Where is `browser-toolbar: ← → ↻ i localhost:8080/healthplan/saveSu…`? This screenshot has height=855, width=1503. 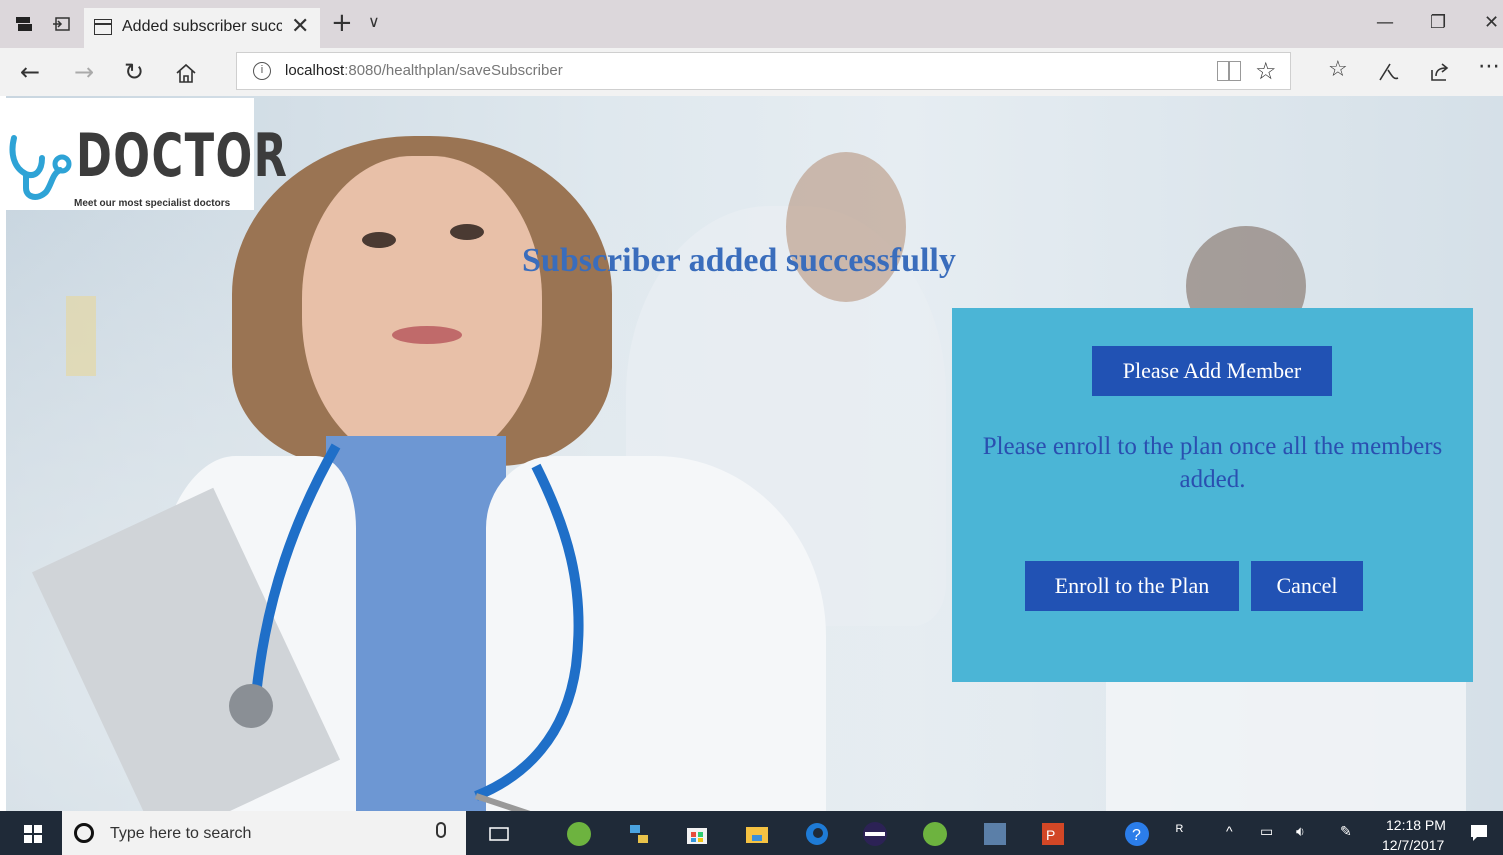 browser-toolbar: ← → ↻ i localhost:8080/healthplan/saveSu… is located at coordinates (751, 72).